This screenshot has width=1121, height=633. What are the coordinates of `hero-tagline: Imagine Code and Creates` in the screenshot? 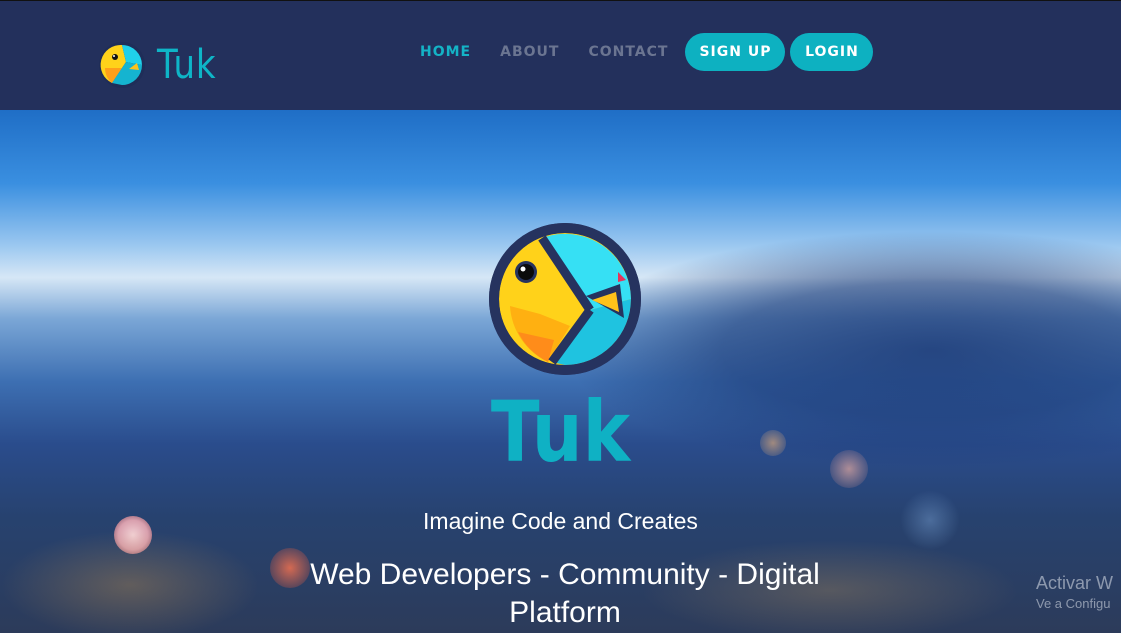 It's located at (560, 521).